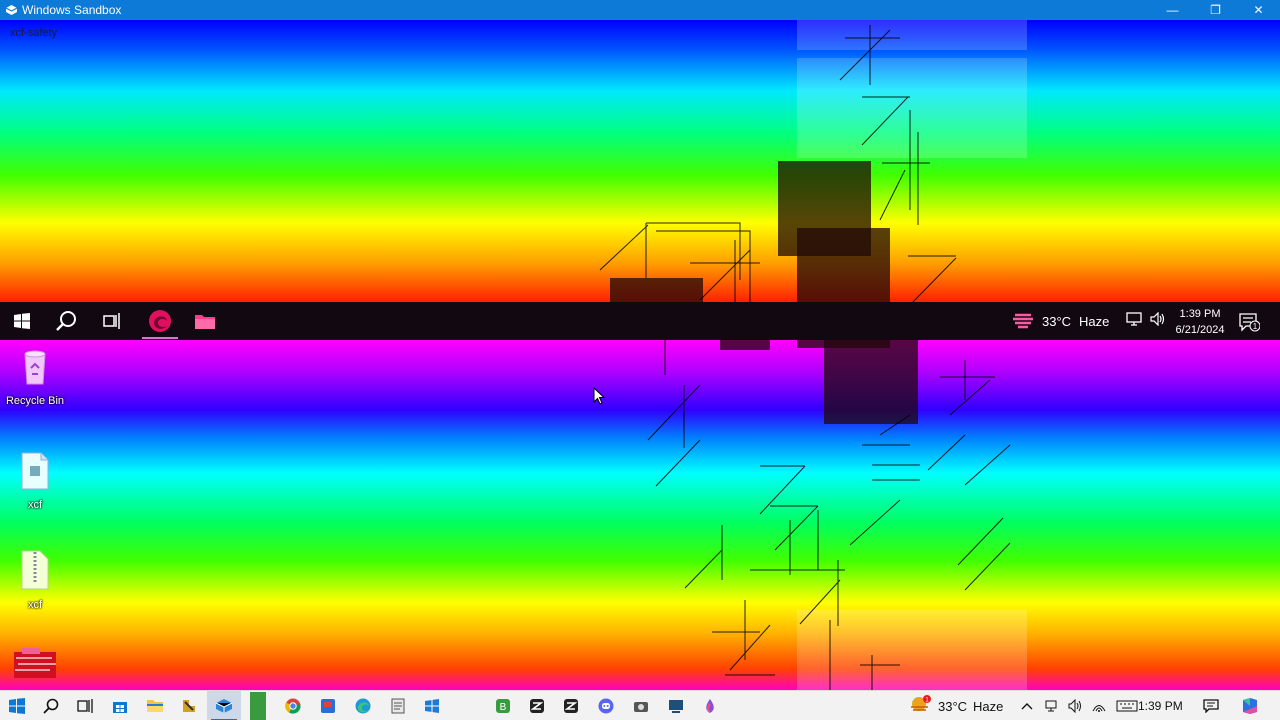 This screenshot has width=1280, height=720. What do you see at coordinates (1215, 10) in the screenshot?
I see `restore-button: ❐` at bounding box center [1215, 10].